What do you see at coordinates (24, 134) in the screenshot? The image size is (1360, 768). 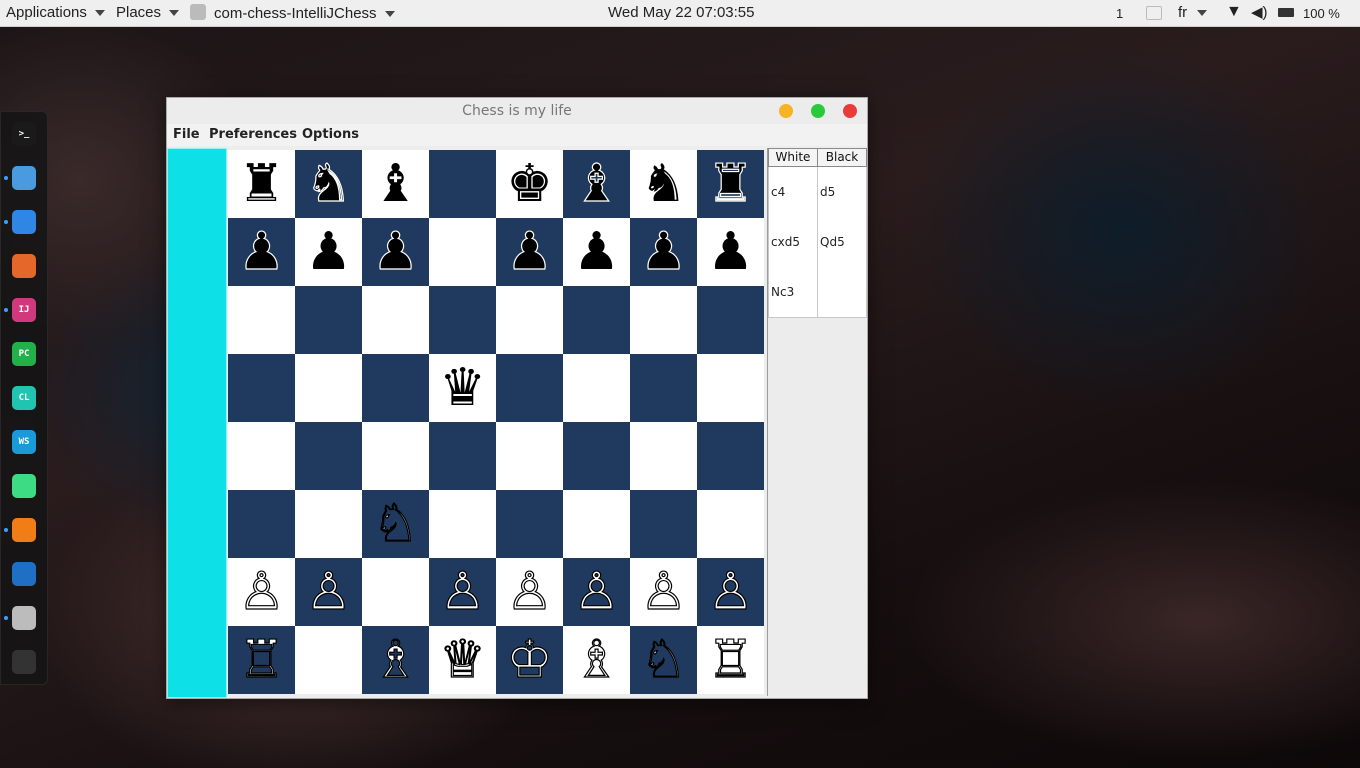 I see `terminal-icon: >_` at bounding box center [24, 134].